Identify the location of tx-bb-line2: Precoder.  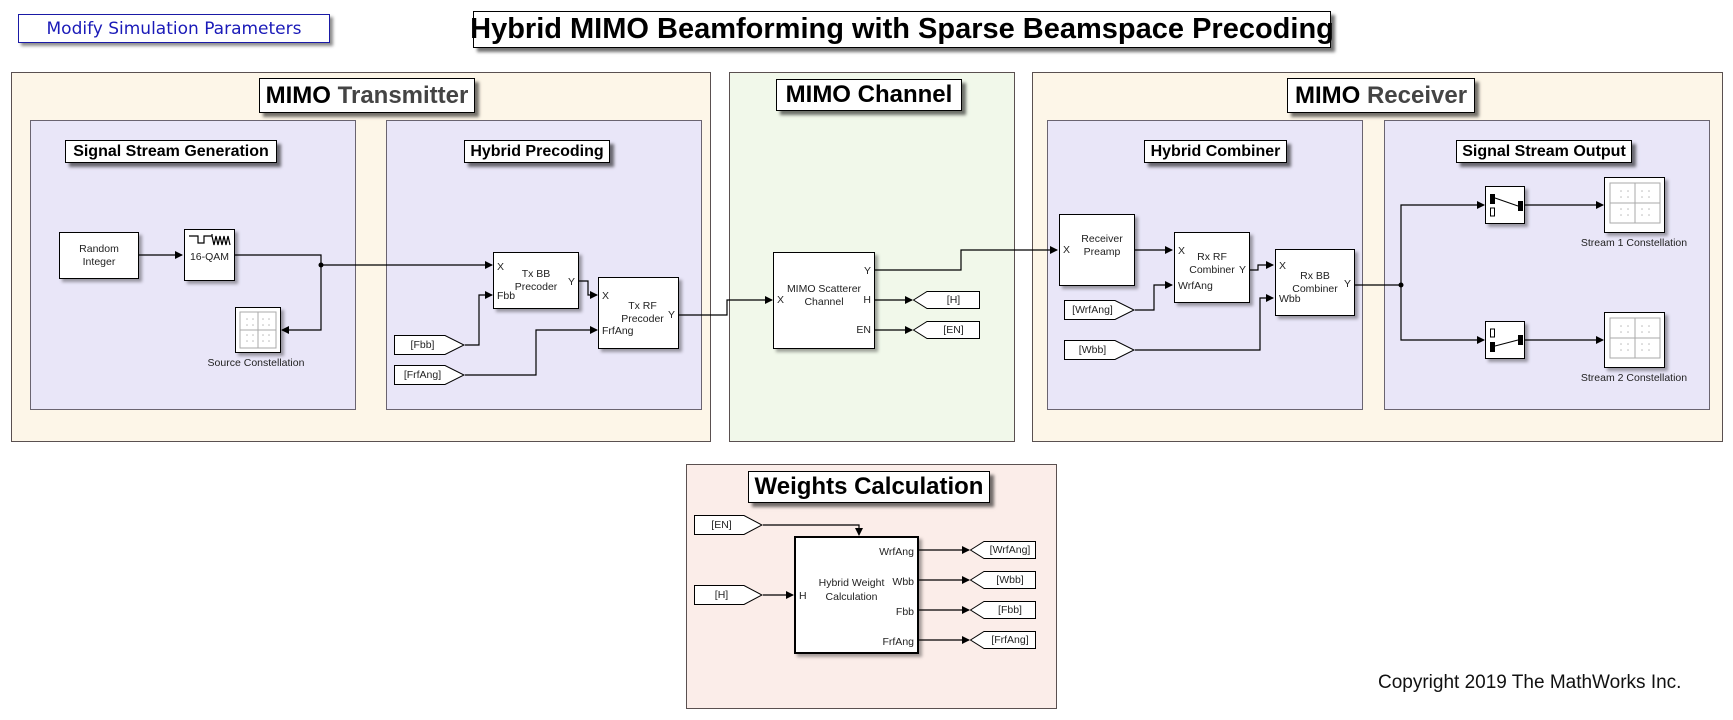
(536, 286).